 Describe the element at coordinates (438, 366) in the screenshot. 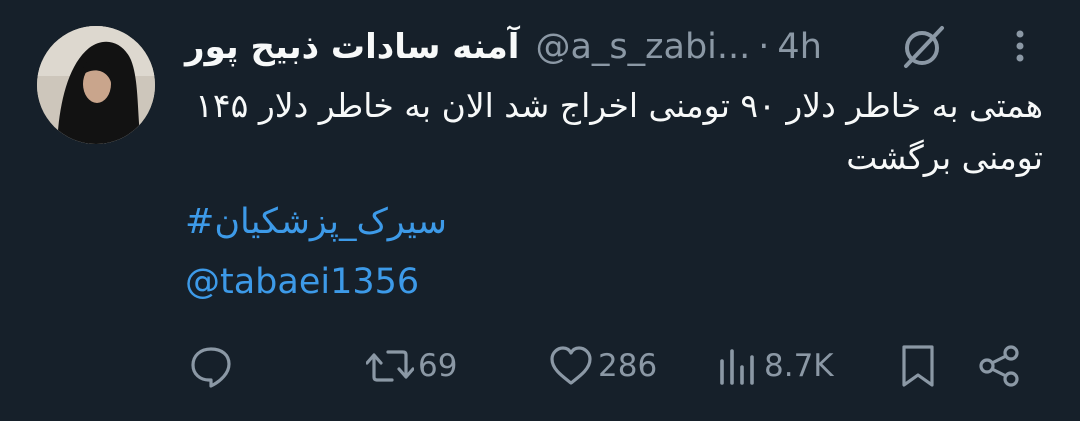

I see `retweet-count: 69` at that location.